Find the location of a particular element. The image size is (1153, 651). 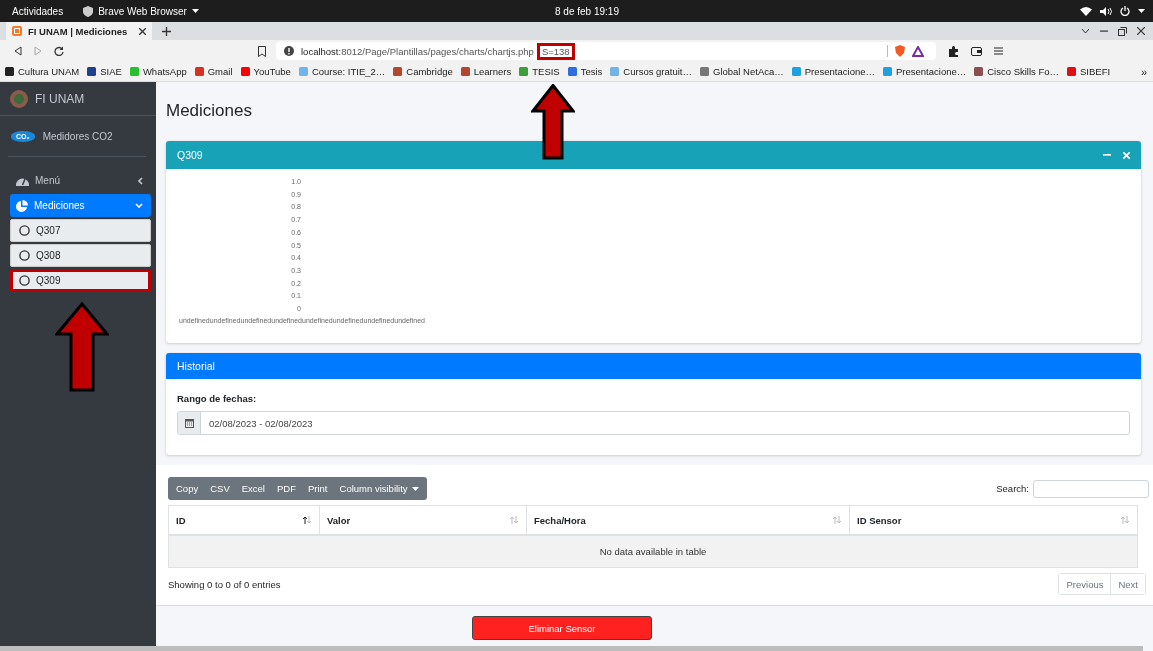

empty-table-message: No data available in table is located at coordinates (653, 551).